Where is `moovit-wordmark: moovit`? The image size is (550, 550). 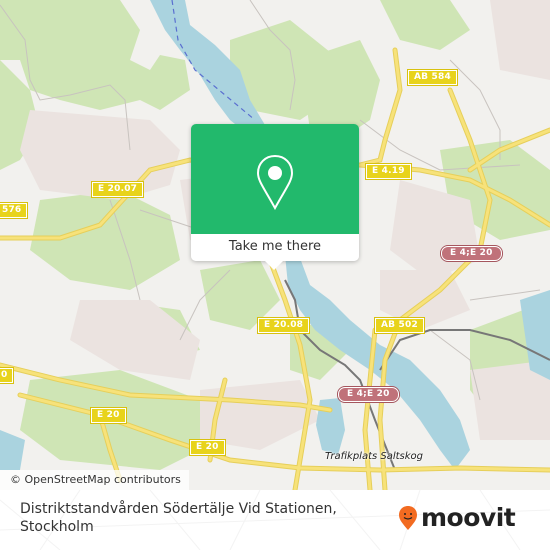 moovit-wordmark: moovit is located at coordinates (468, 517).